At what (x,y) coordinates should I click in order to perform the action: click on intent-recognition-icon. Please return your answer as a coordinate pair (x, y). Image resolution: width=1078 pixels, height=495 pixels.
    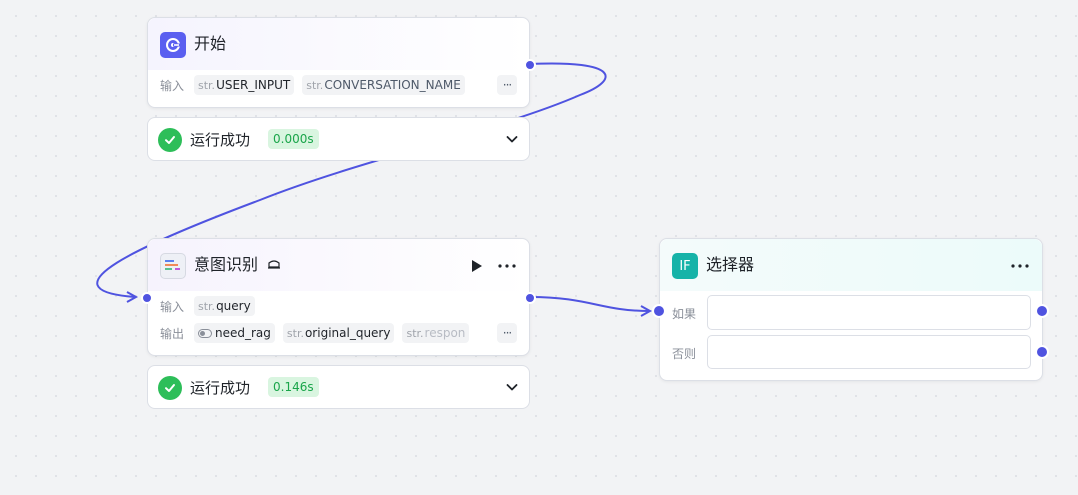
    Looking at the image, I should click on (173, 266).